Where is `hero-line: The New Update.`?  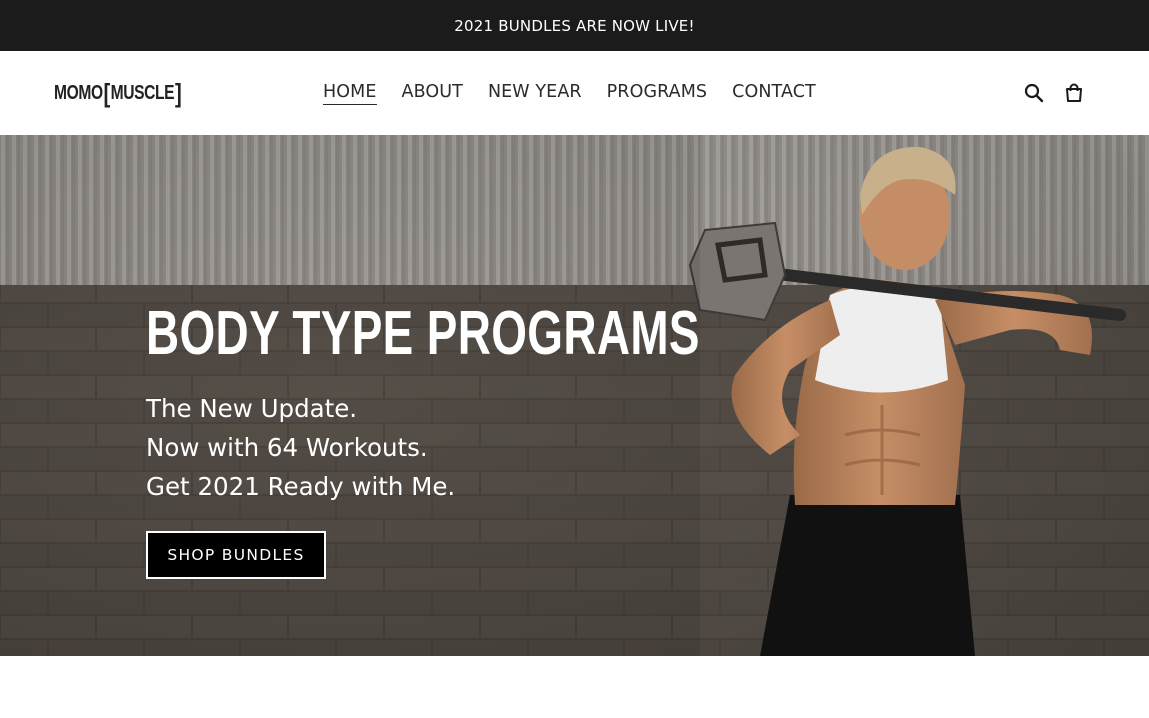 hero-line: The New Update. is located at coordinates (252, 408).